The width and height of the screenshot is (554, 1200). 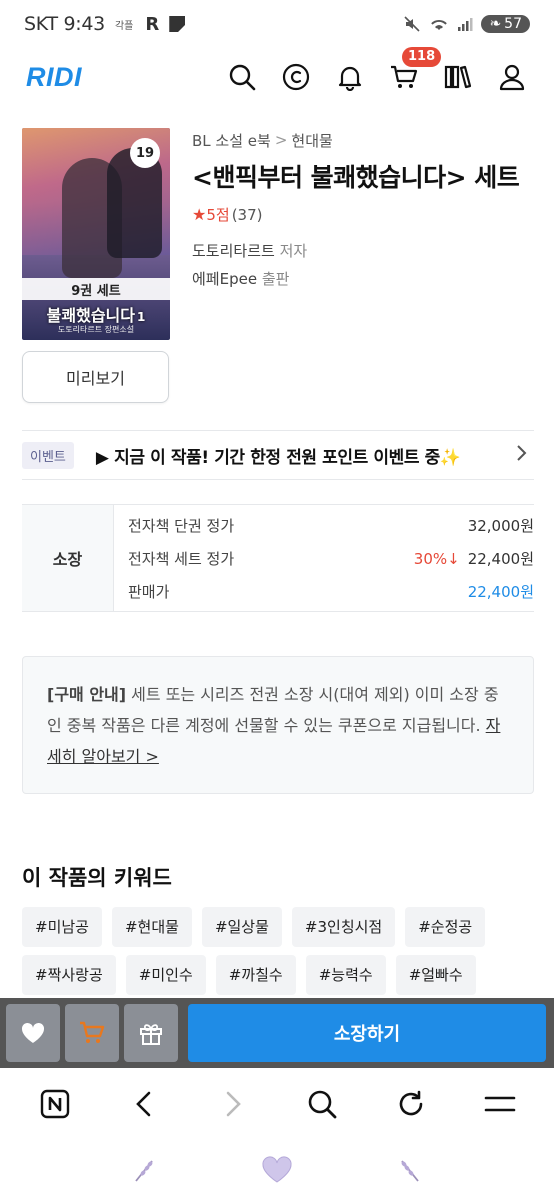 What do you see at coordinates (141, 317) in the screenshot?
I see `cover-vol-text: 1` at bounding box center [141, 317].